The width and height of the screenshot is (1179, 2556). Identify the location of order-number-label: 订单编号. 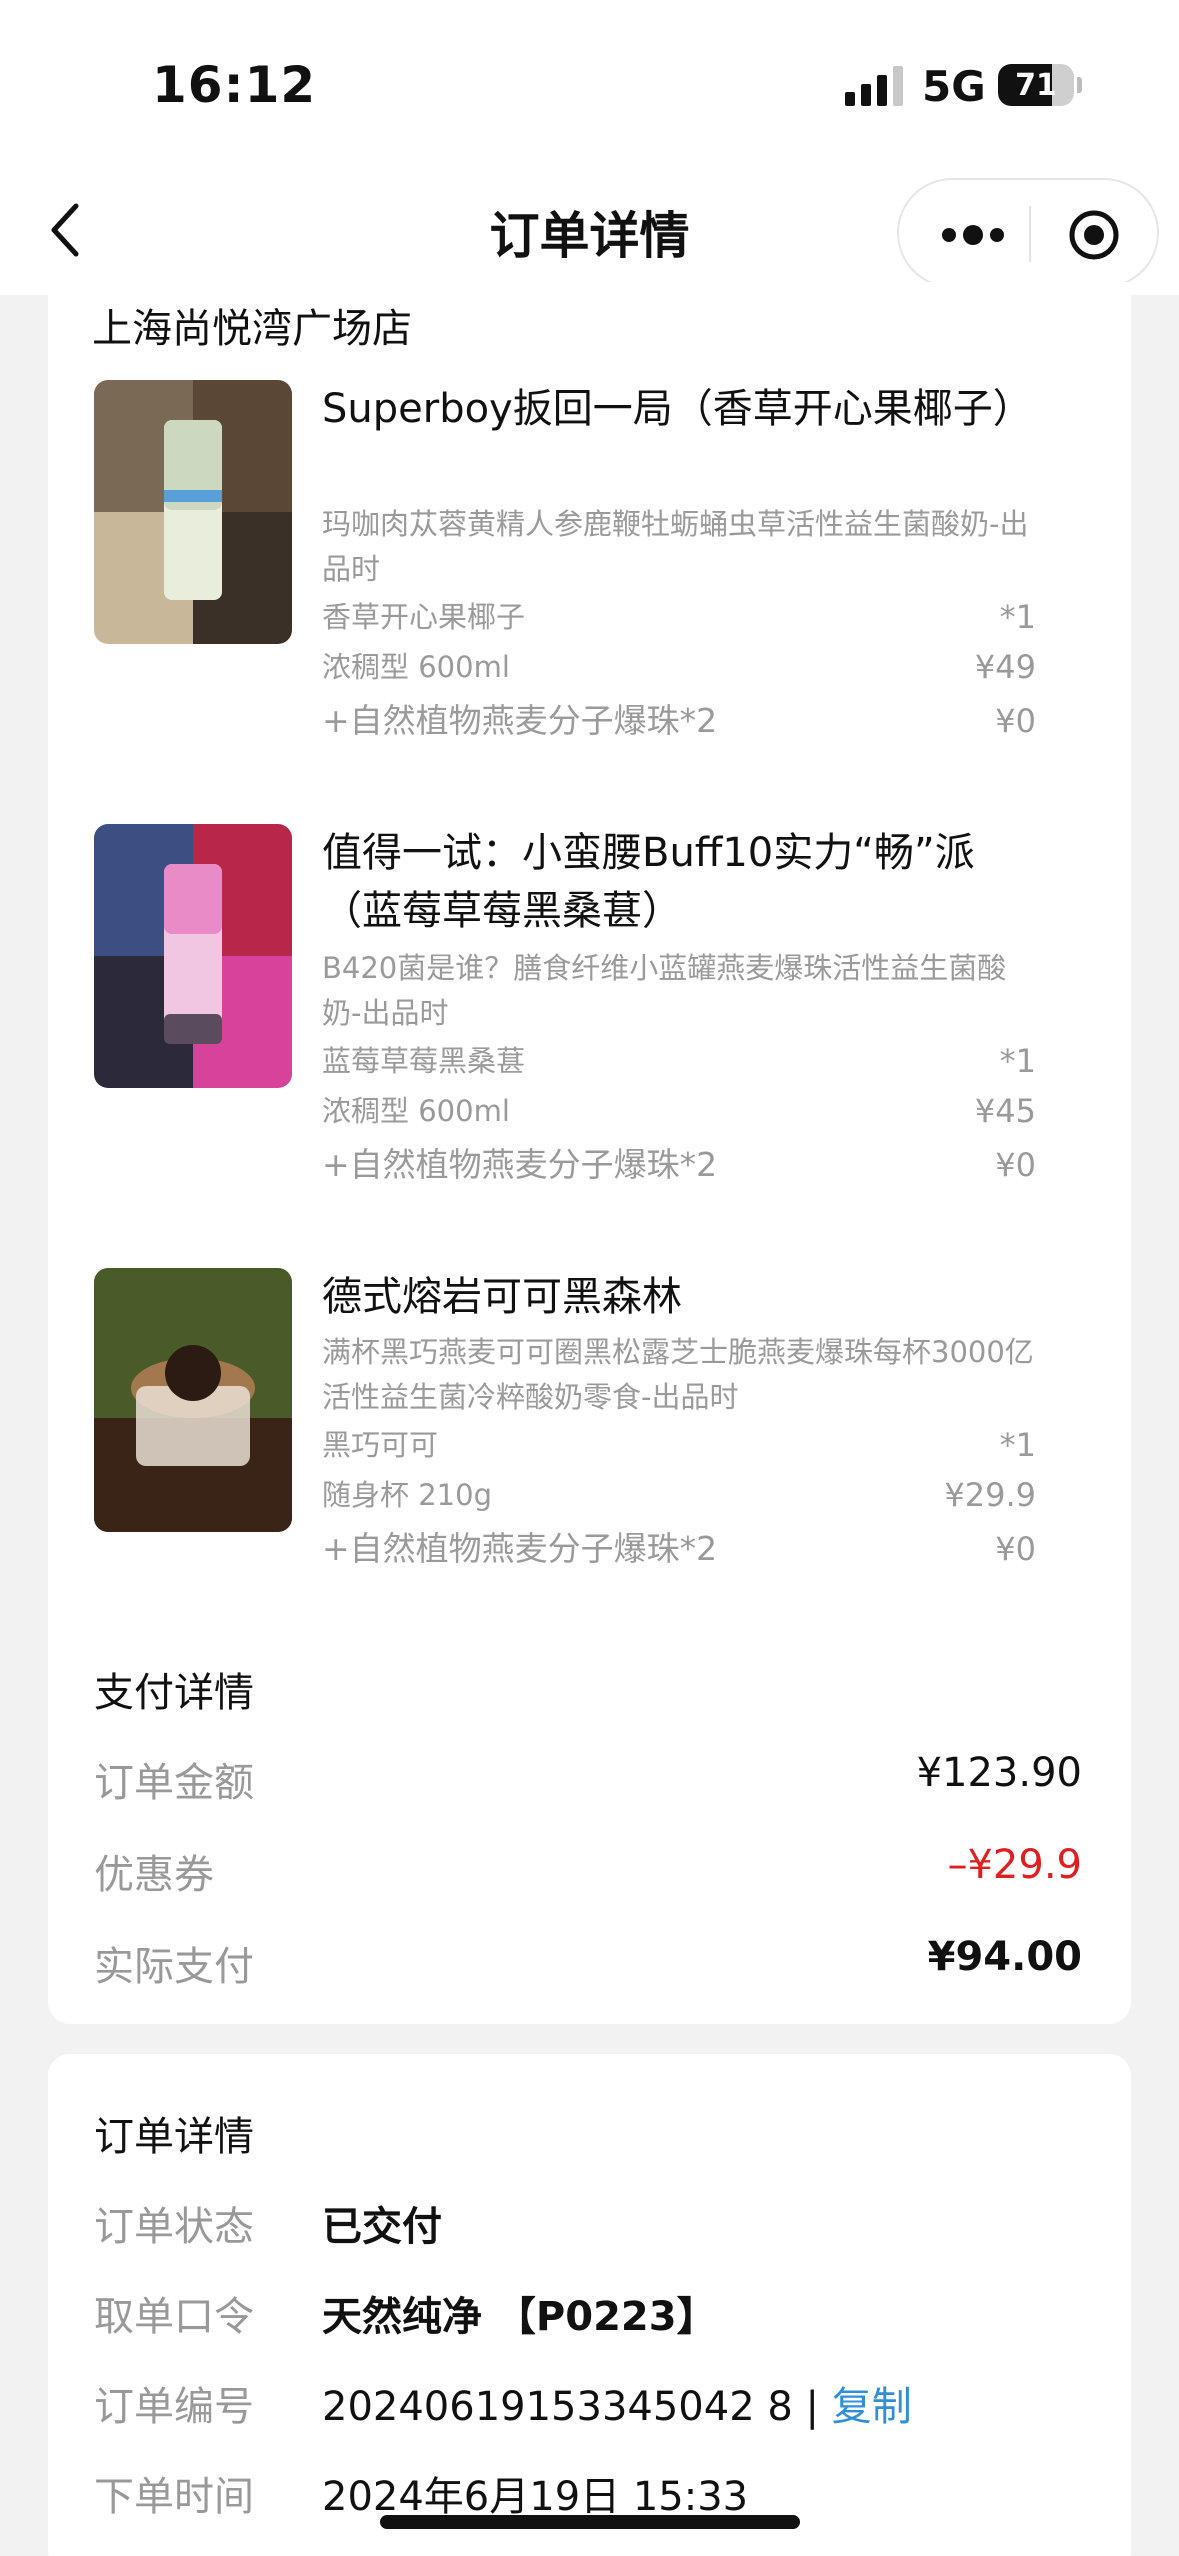
(174, 2407).